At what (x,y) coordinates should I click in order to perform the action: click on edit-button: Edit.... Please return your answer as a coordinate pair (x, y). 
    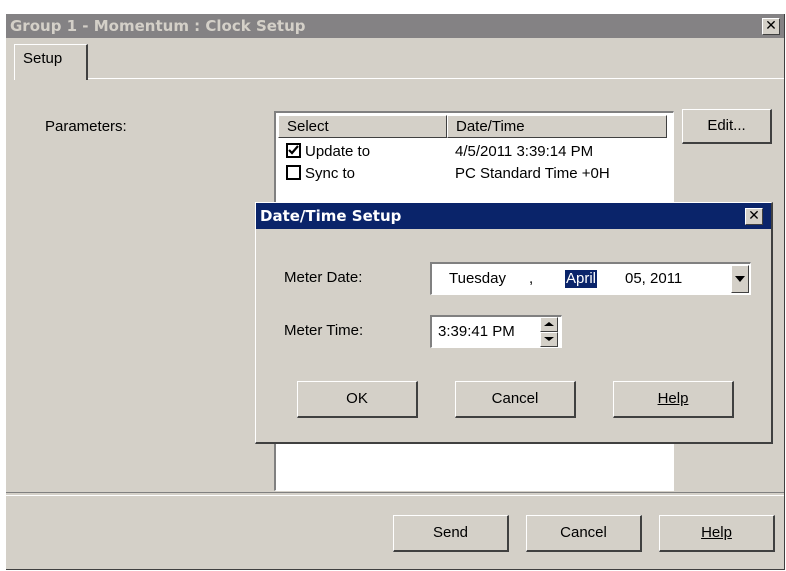
    Looking at the image, I should click on (727, 126).